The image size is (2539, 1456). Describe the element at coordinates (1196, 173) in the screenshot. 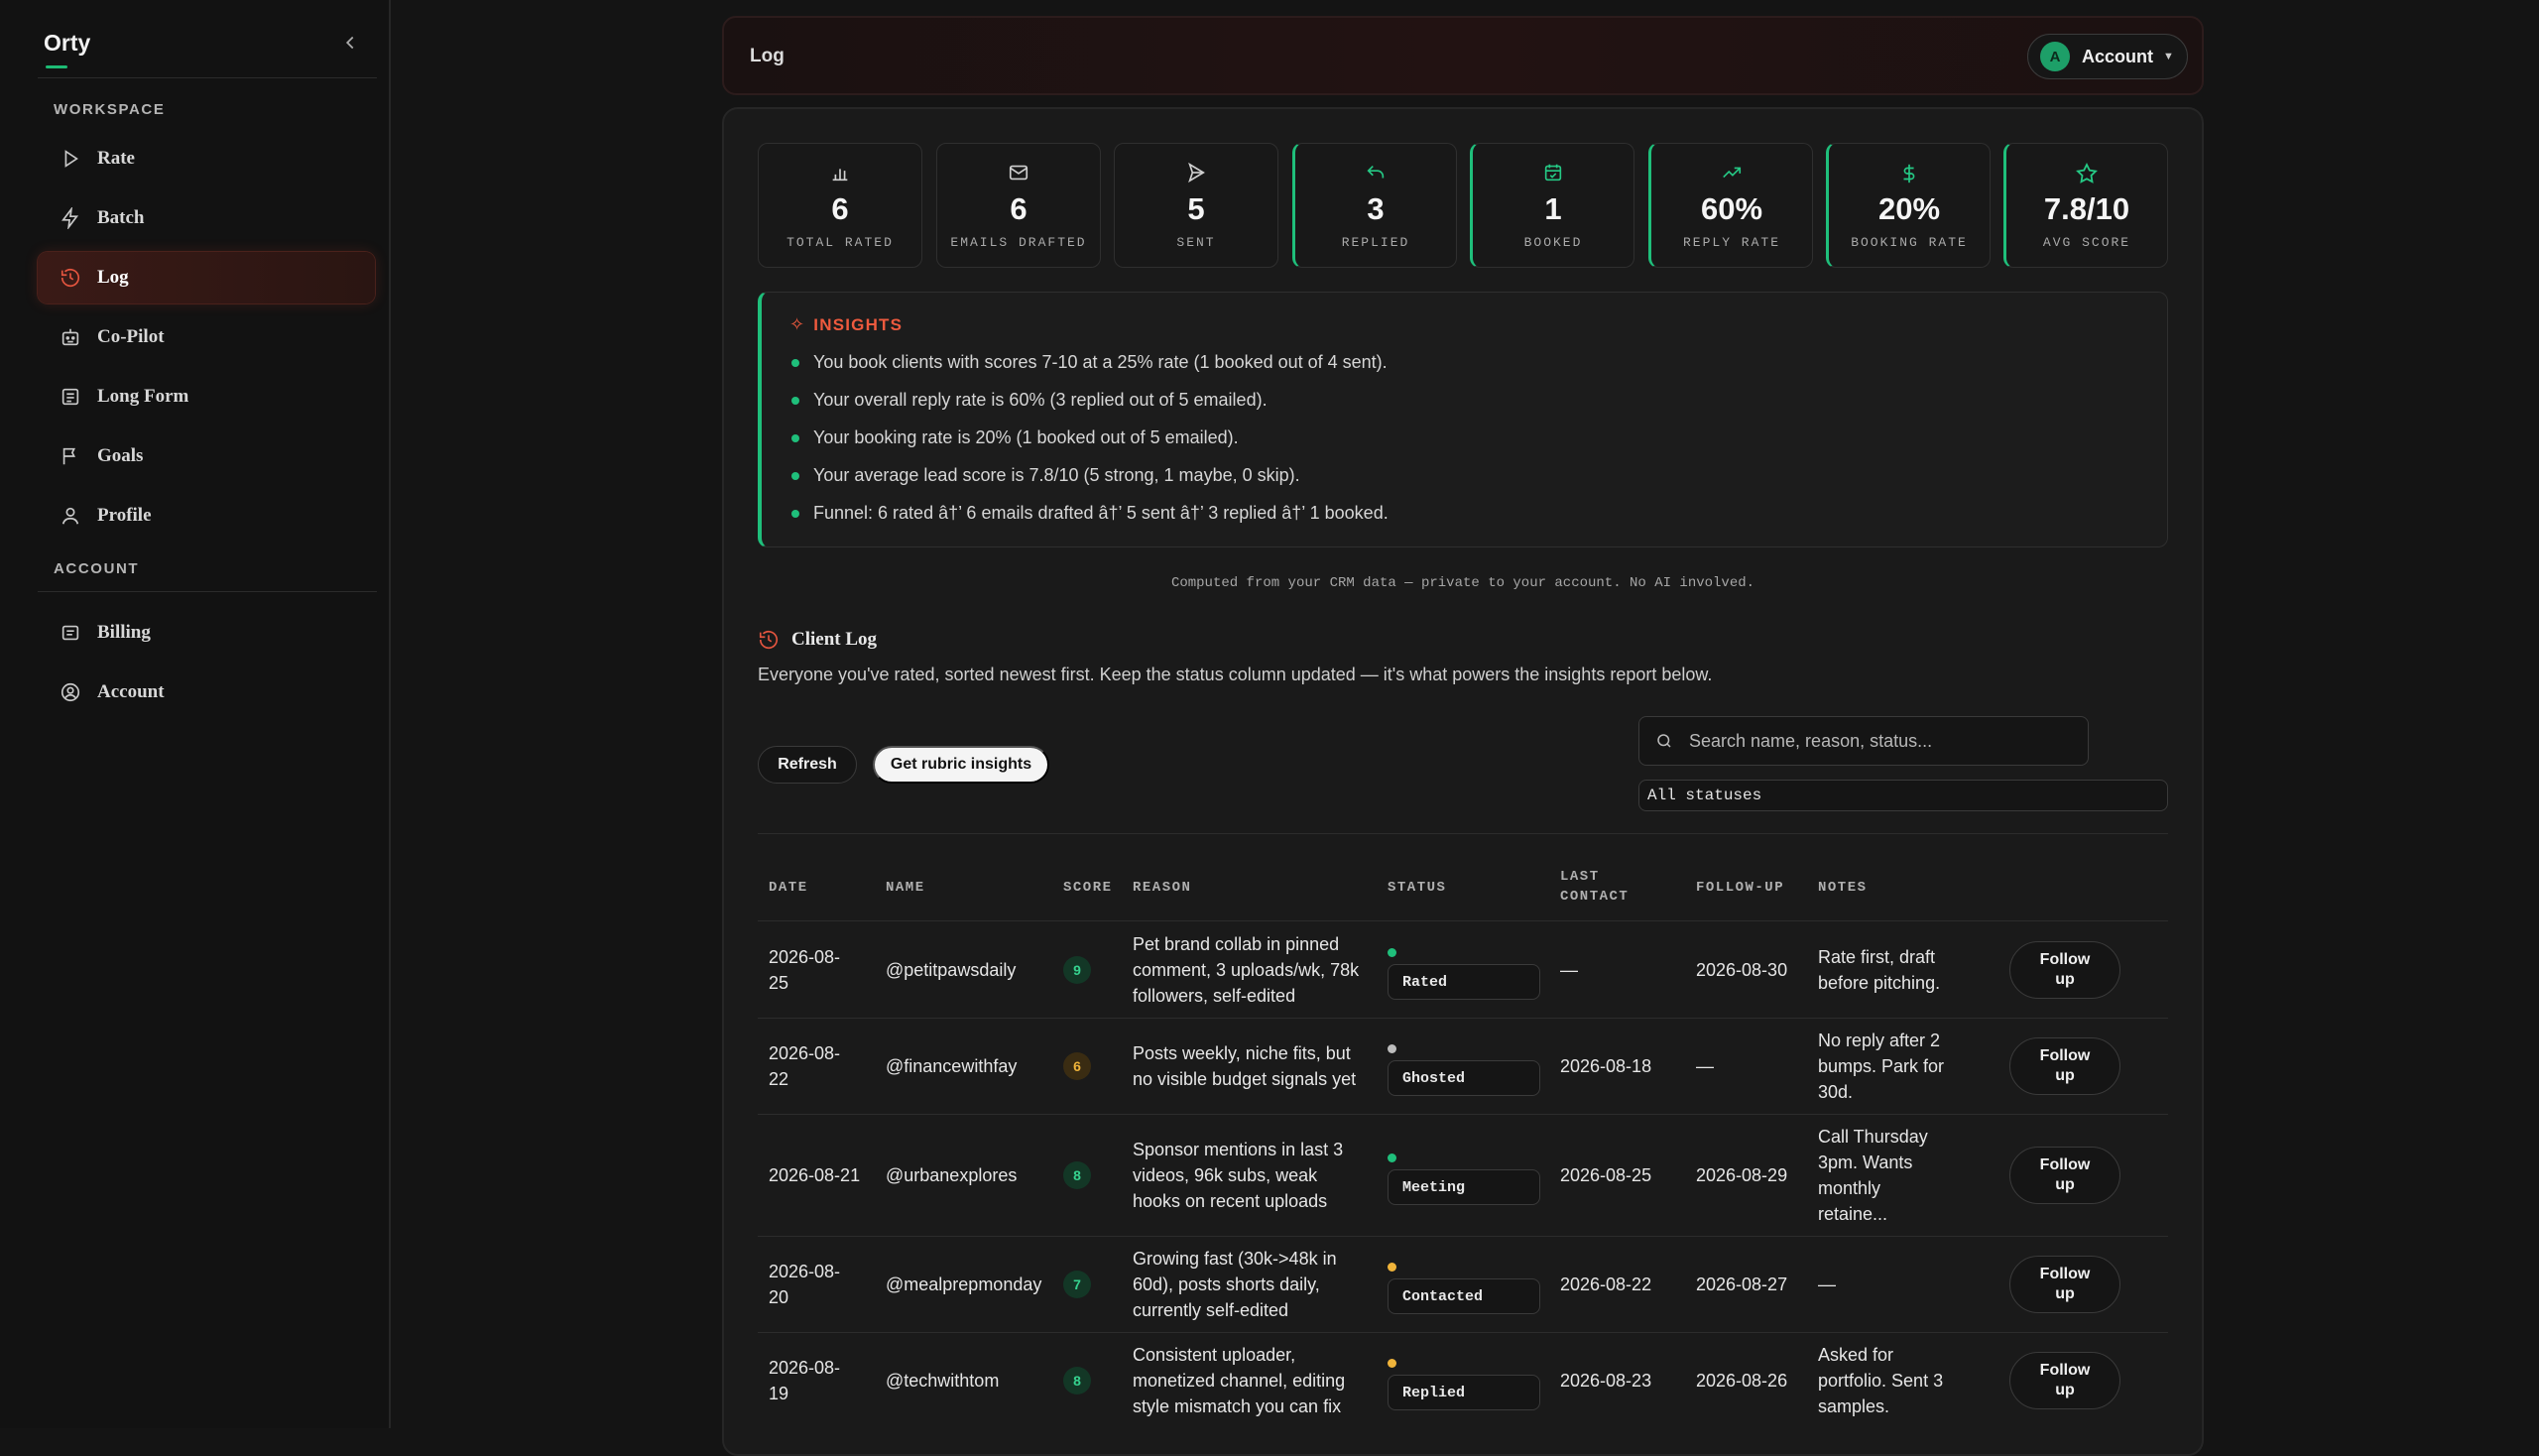

I see `send-icon` at that location.